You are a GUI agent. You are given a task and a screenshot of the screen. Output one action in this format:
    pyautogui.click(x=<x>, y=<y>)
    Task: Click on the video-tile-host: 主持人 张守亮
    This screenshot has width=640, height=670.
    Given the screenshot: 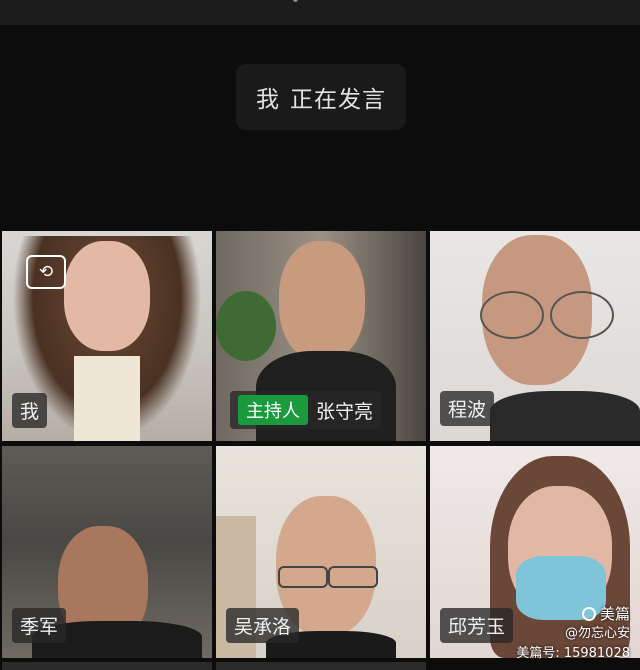 What is the action you would take?
    pyautogui.click(x=321, y=336)
    